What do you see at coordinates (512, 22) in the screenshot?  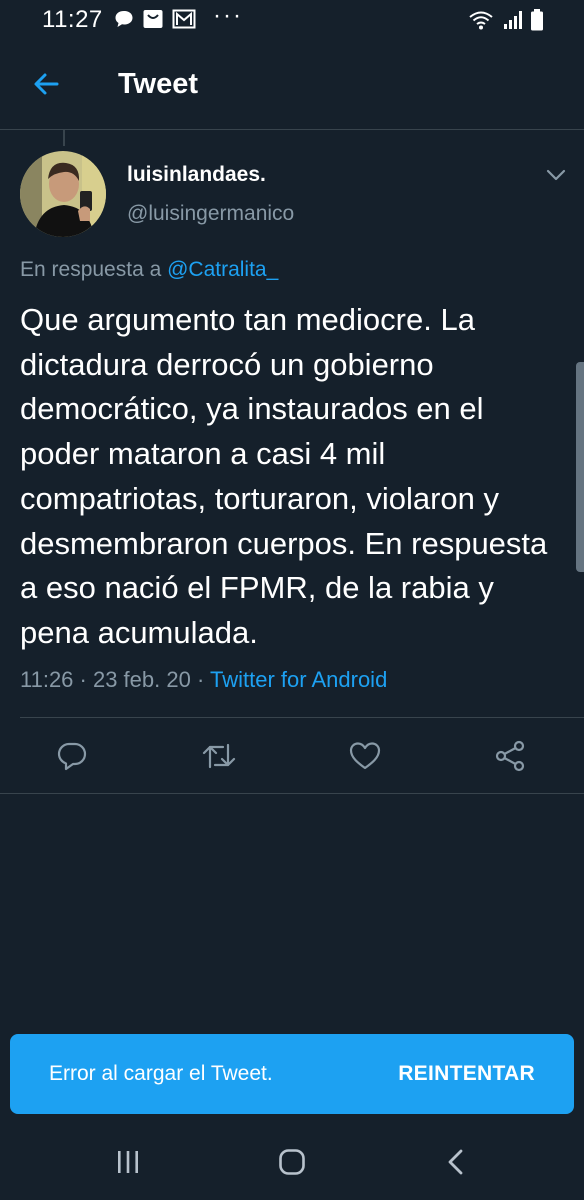 I see `signal-icon` at bounding box center [512, 22].